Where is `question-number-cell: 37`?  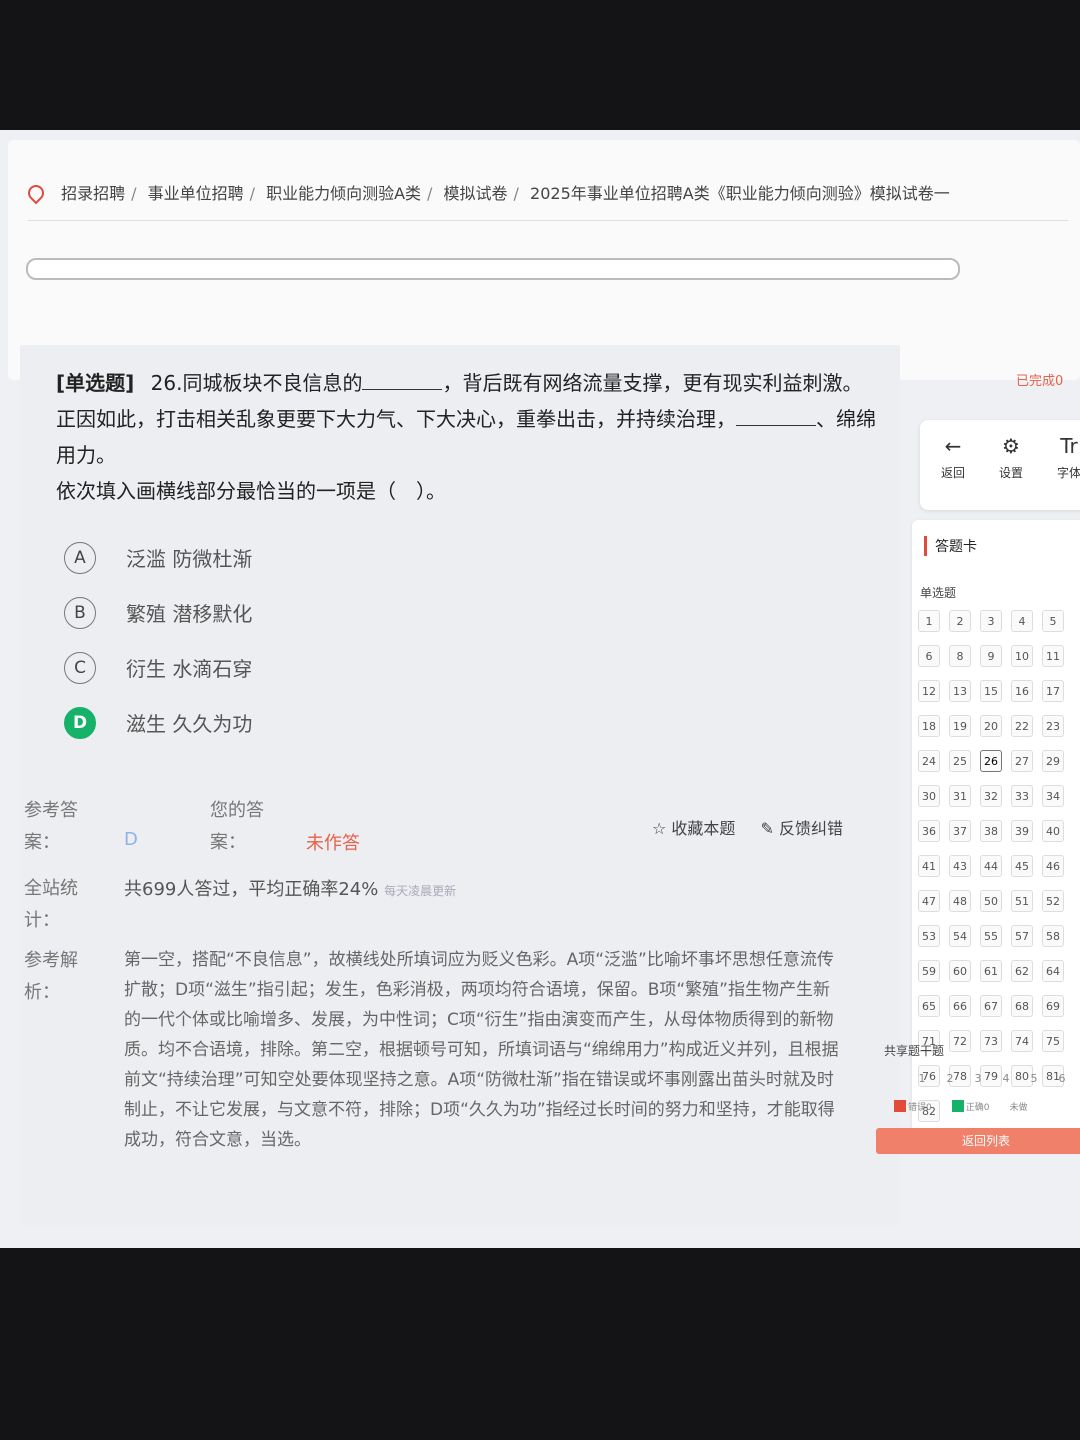 question-number-cell: 37 is located at coordinates (960, 831).